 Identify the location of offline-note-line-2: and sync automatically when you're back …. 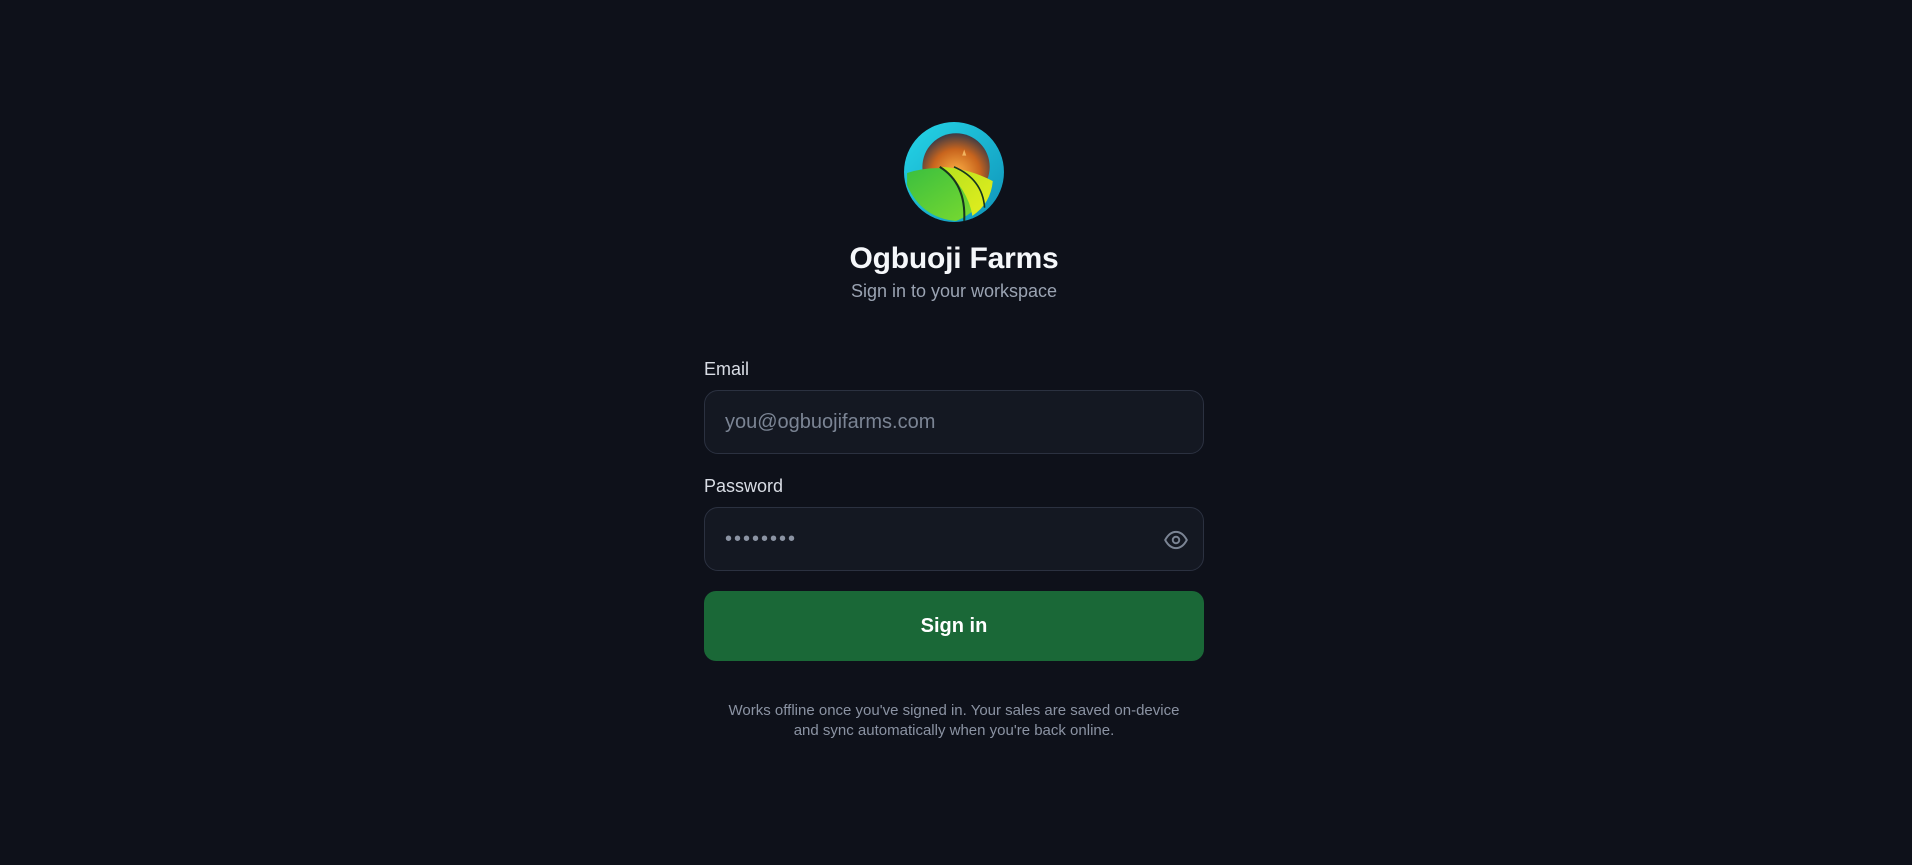
(954, 730).